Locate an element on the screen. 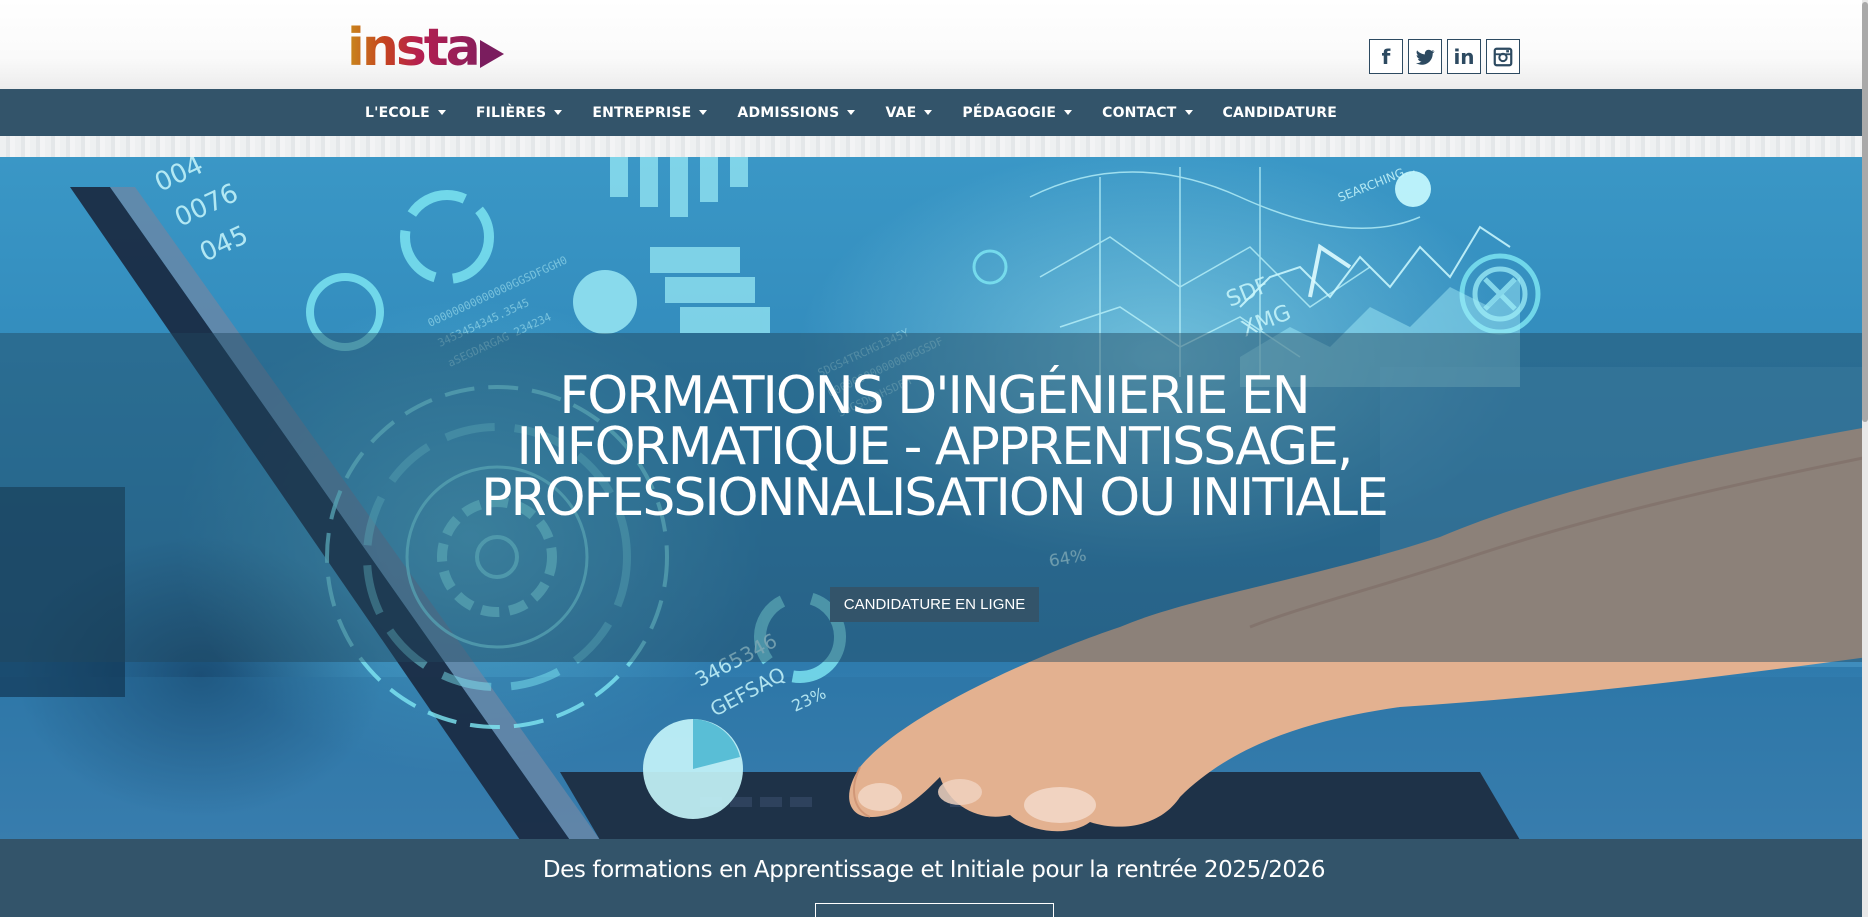  nav-item-pedagogie: PÉDAGOGIE is located at coordinates (1017, 112).